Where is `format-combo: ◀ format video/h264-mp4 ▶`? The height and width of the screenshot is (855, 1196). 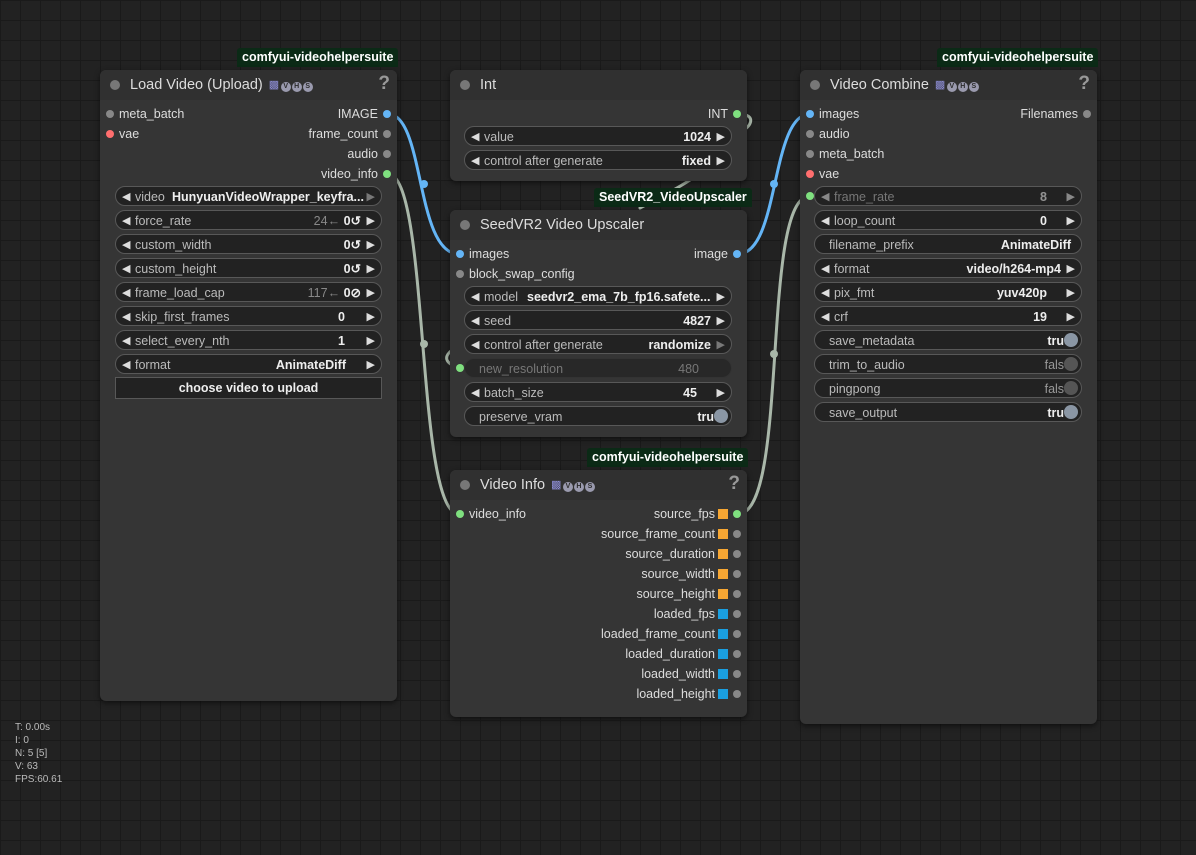
format-combo: ◀ format video/h264-mp4 ▶ is located at coordinates (948, 268).